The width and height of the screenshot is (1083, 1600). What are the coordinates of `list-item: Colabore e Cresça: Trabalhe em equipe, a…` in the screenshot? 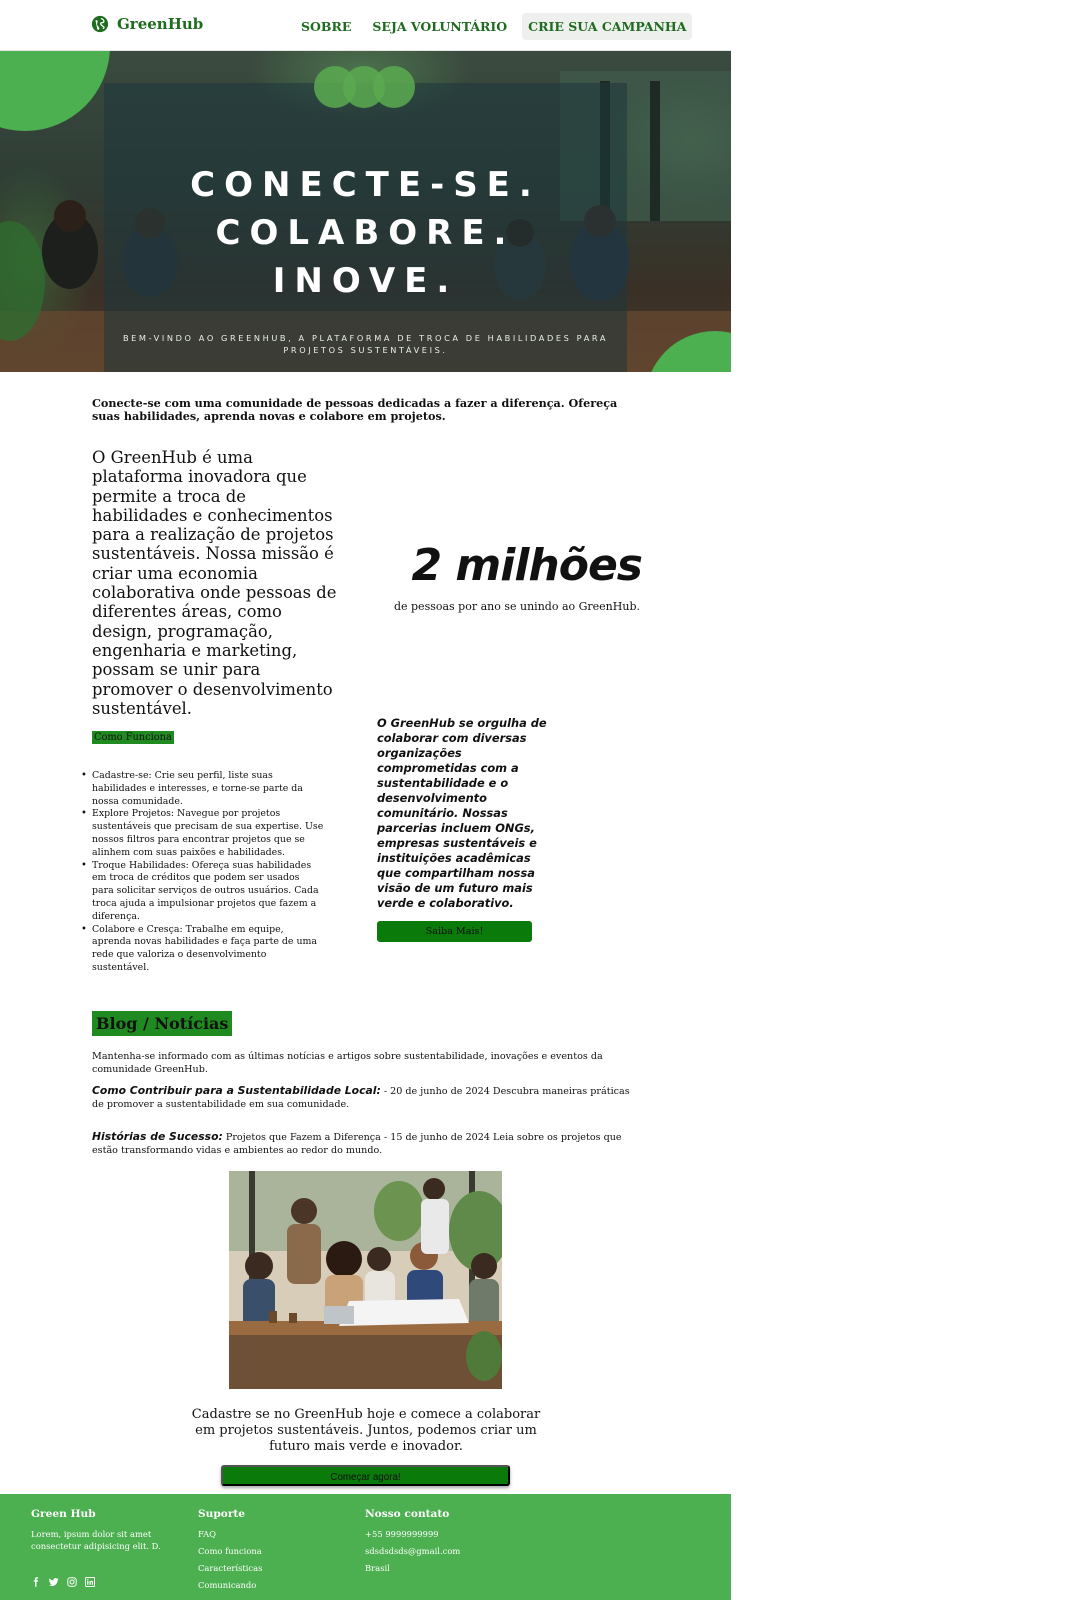 It's located at (202, 949).